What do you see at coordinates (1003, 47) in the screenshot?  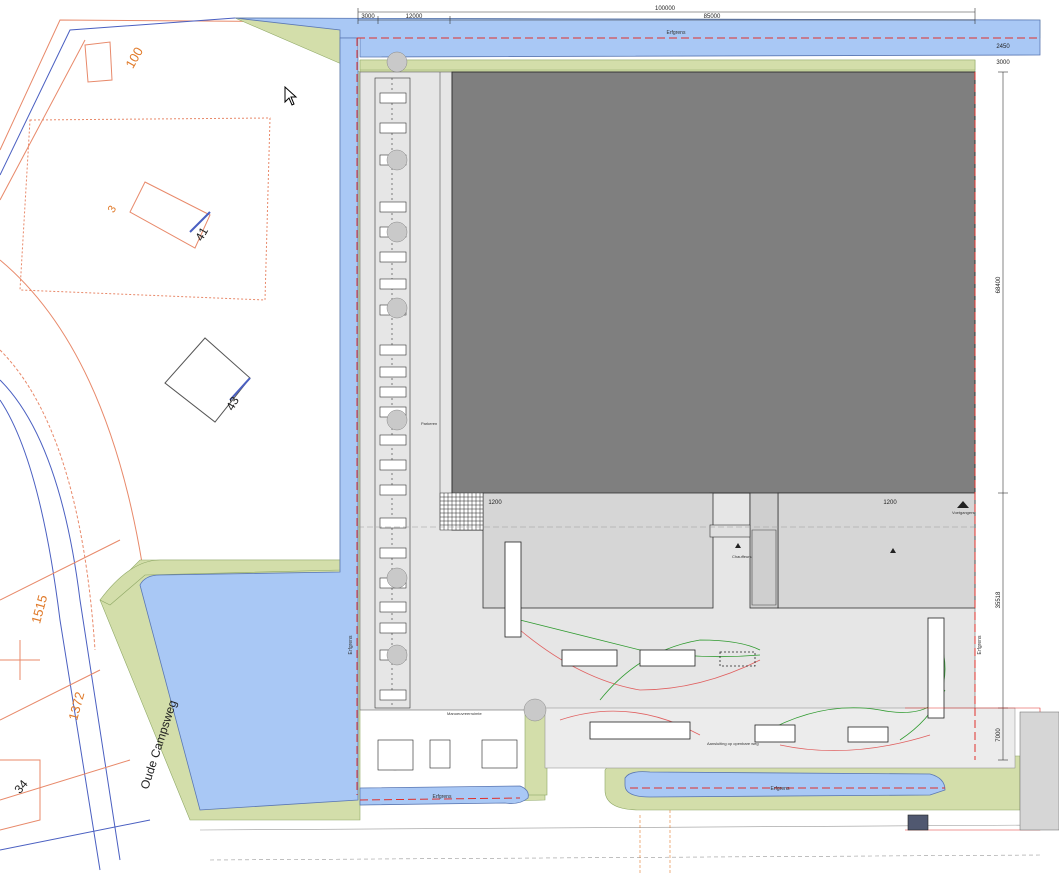 I see `dim-top-strip-2: 2450` at bounding box center [1003, 47].